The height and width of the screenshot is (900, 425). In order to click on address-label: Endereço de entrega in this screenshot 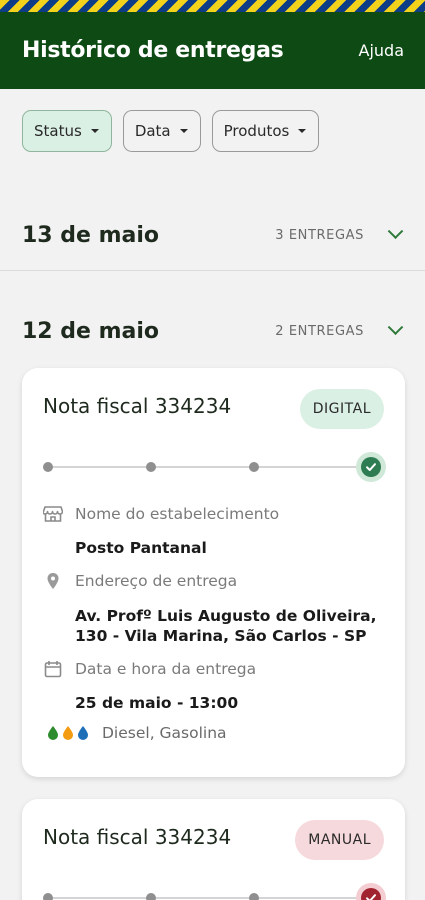, I will do `click(156, 581)`.